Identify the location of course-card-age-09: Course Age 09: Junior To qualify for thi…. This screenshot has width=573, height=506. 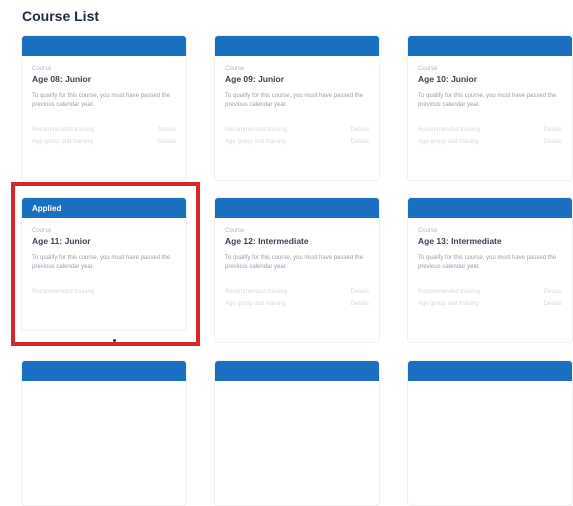
(297, 108).